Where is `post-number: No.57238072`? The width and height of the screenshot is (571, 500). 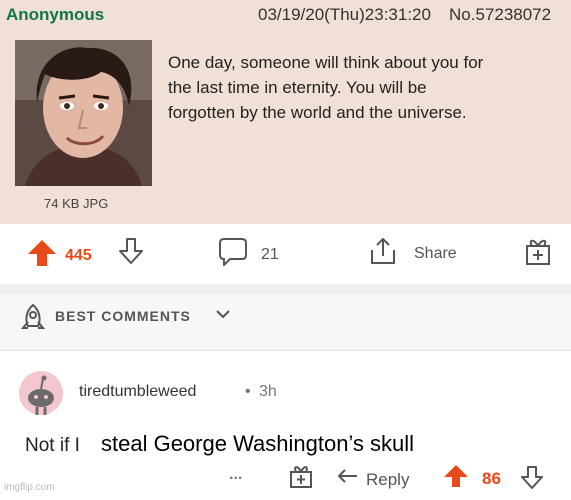
post-number: No.57238072 is located at coordinates (500, 15).